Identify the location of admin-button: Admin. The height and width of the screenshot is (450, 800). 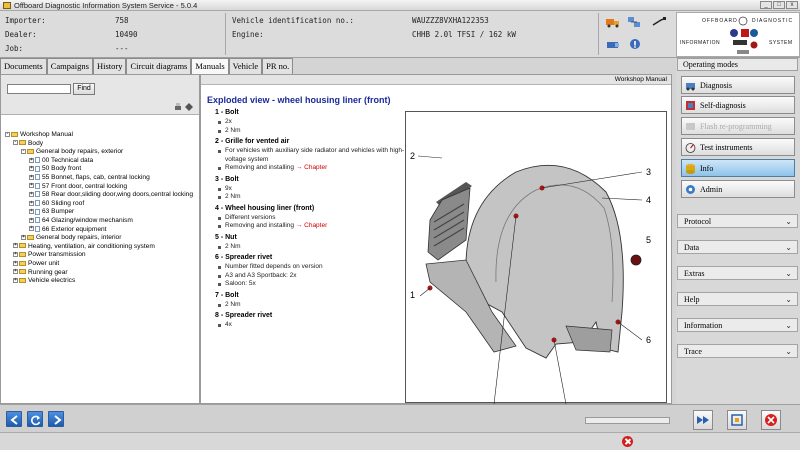
(738, 189).